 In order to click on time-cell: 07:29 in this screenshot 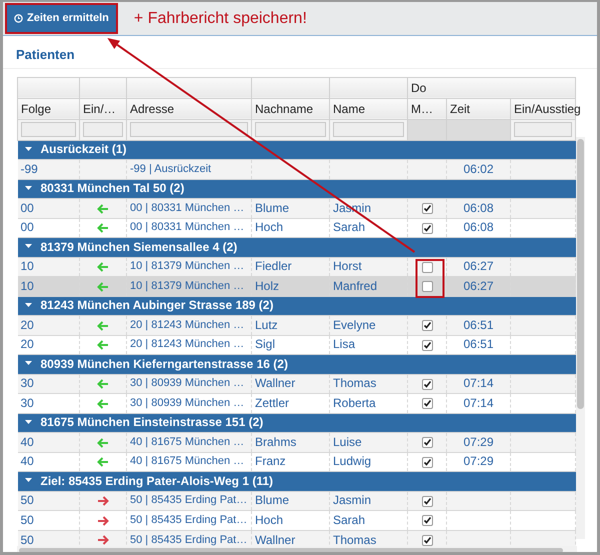, I will do `click(478, 442)`.